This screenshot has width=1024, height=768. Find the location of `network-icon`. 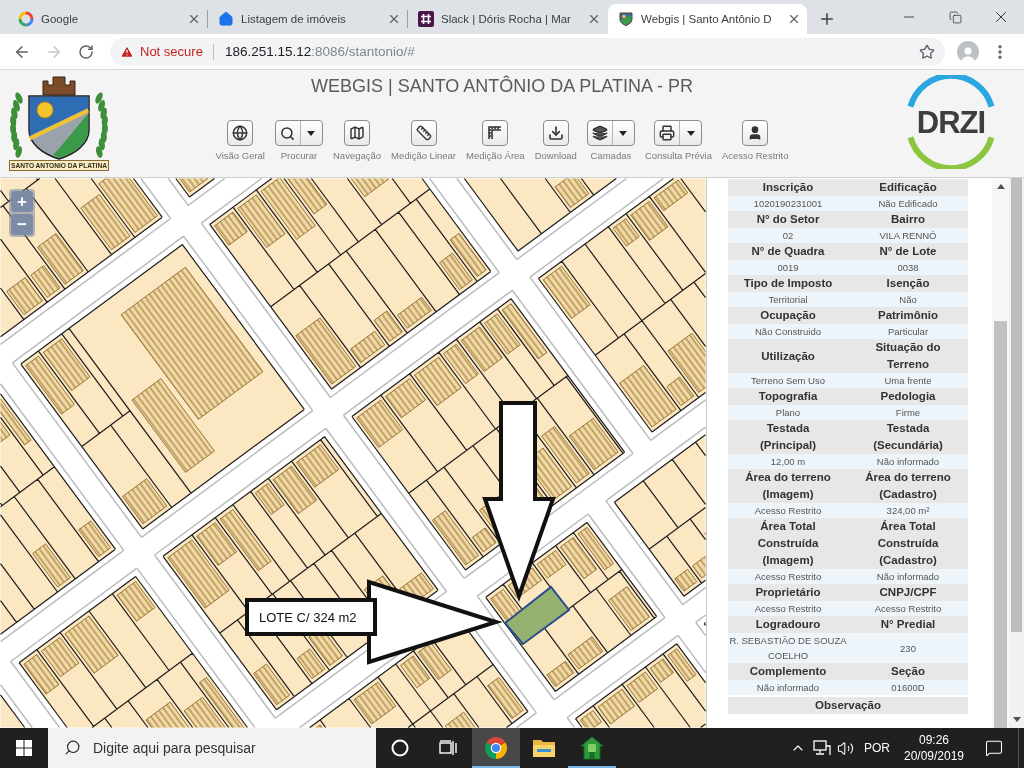

network-icon is located at coordinates (822, 748).